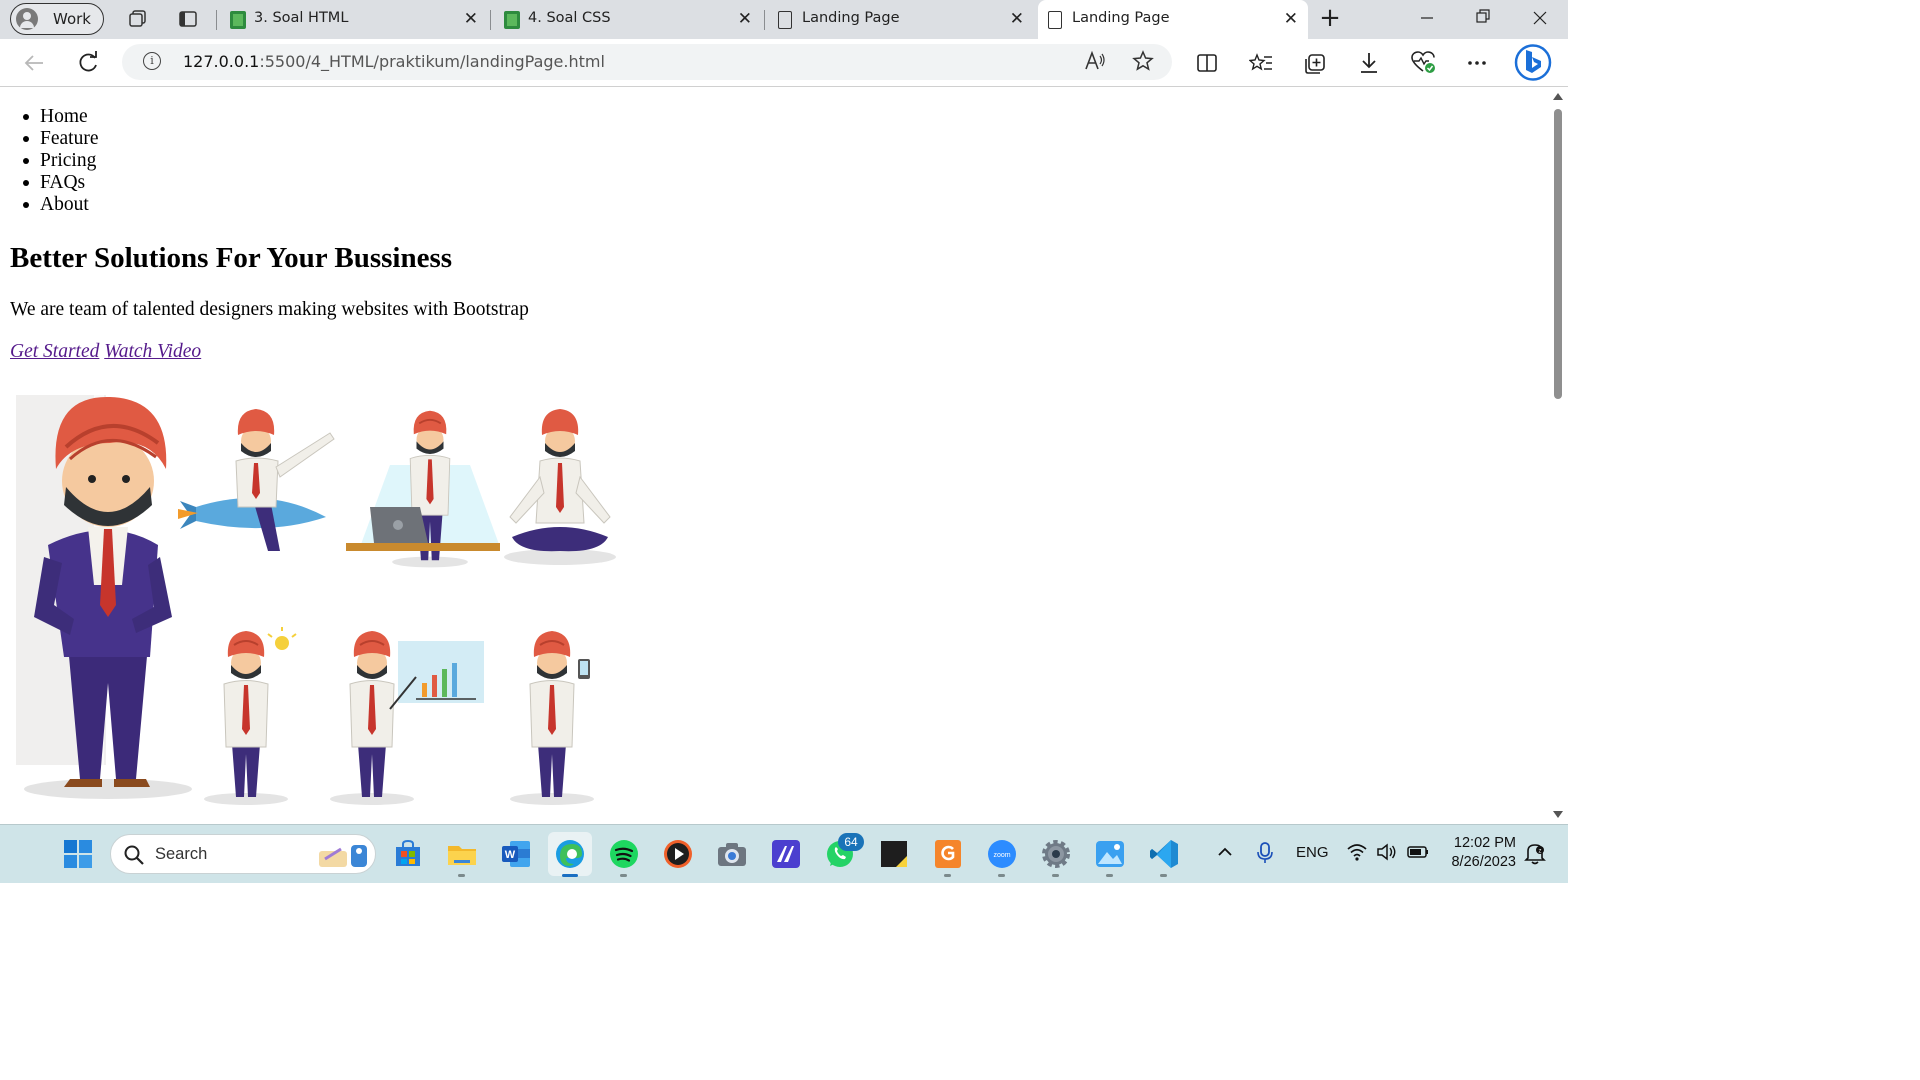 This screenshot has width=1920, height=1080. What do you see at coordinates (1110, 854) in the screenshot?
I see `photos-icon` at bounding box center [1110, 854].